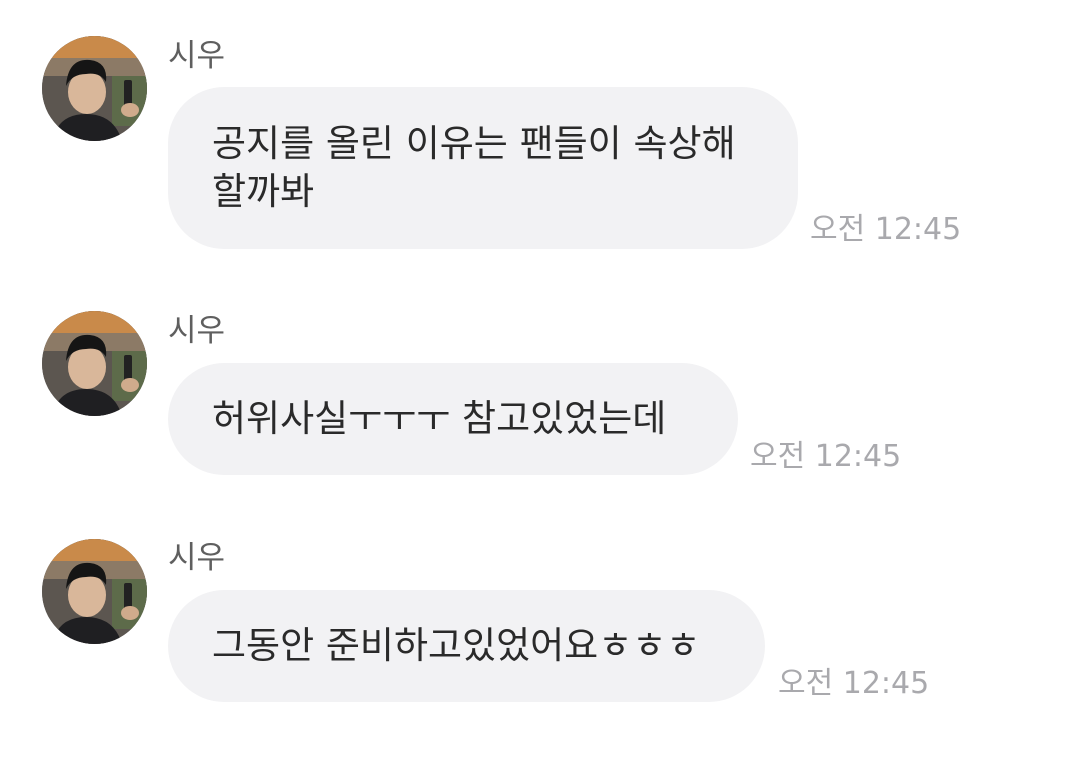 This screenshot has height=758, width=1080. I want to click on message-text: 허위사실ㅜㅜㅜ 참고있었는데, so click(439, 418).